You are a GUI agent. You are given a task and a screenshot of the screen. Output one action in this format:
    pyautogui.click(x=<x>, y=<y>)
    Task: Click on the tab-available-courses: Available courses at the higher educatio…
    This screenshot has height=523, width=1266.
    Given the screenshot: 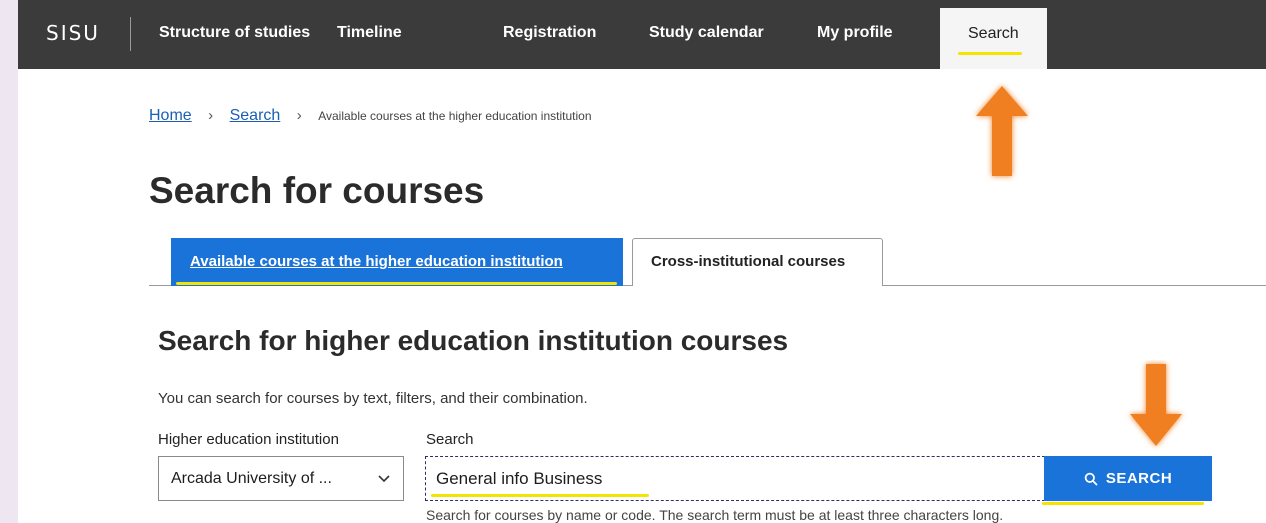 What is the action you would take?
    pyautogui.click(x=397, y=262)
    